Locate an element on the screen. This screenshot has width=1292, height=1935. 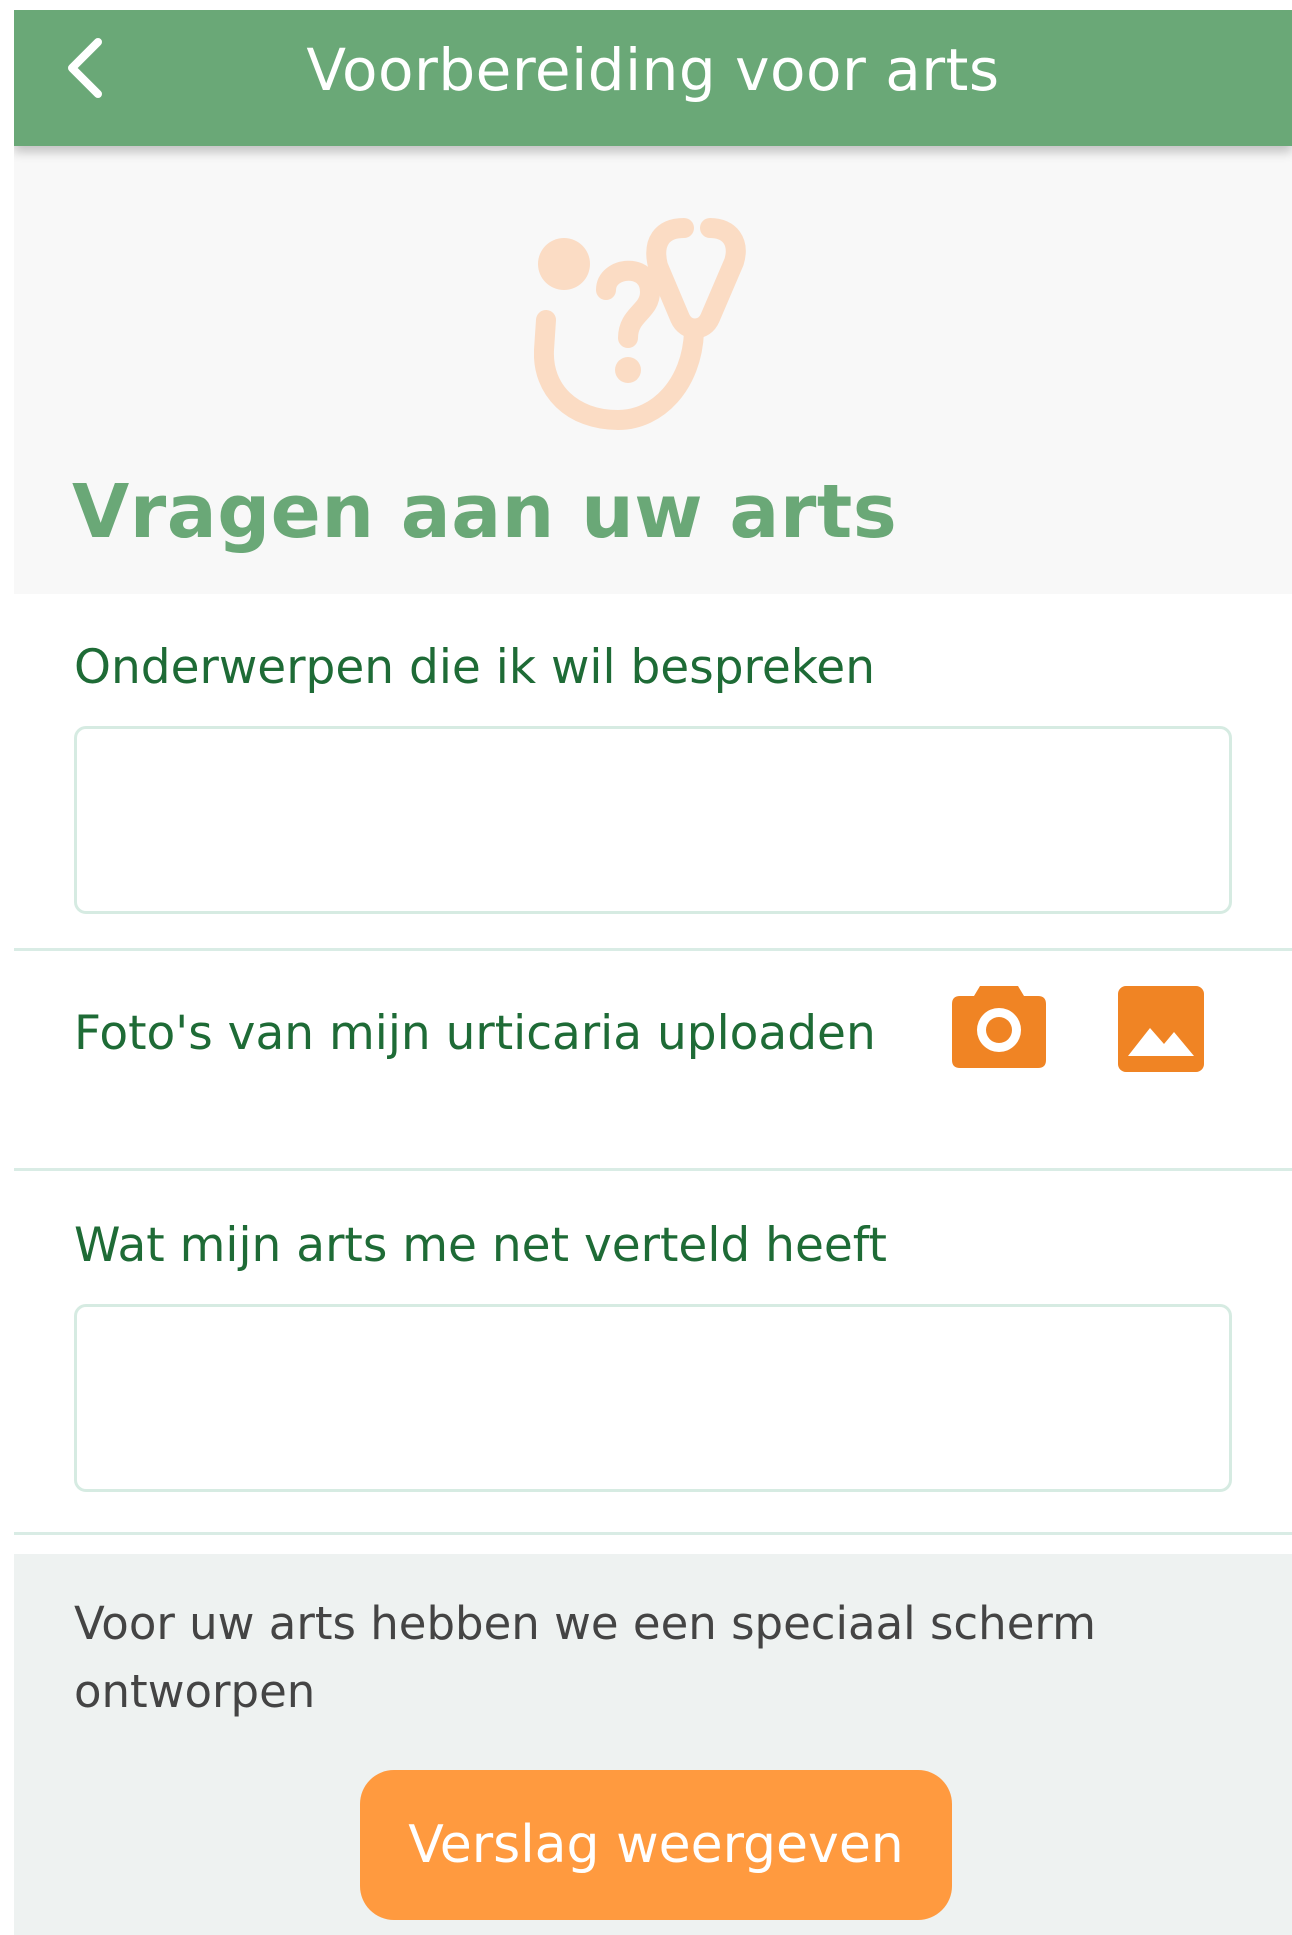
photos-label: Foto's van mijn urticaria uploaden is located at coordinates (475, 1033).